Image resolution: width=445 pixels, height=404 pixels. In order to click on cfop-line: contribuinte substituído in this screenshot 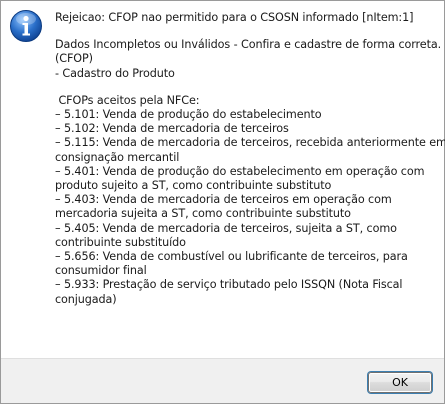, I will do `click(120, 242)`.